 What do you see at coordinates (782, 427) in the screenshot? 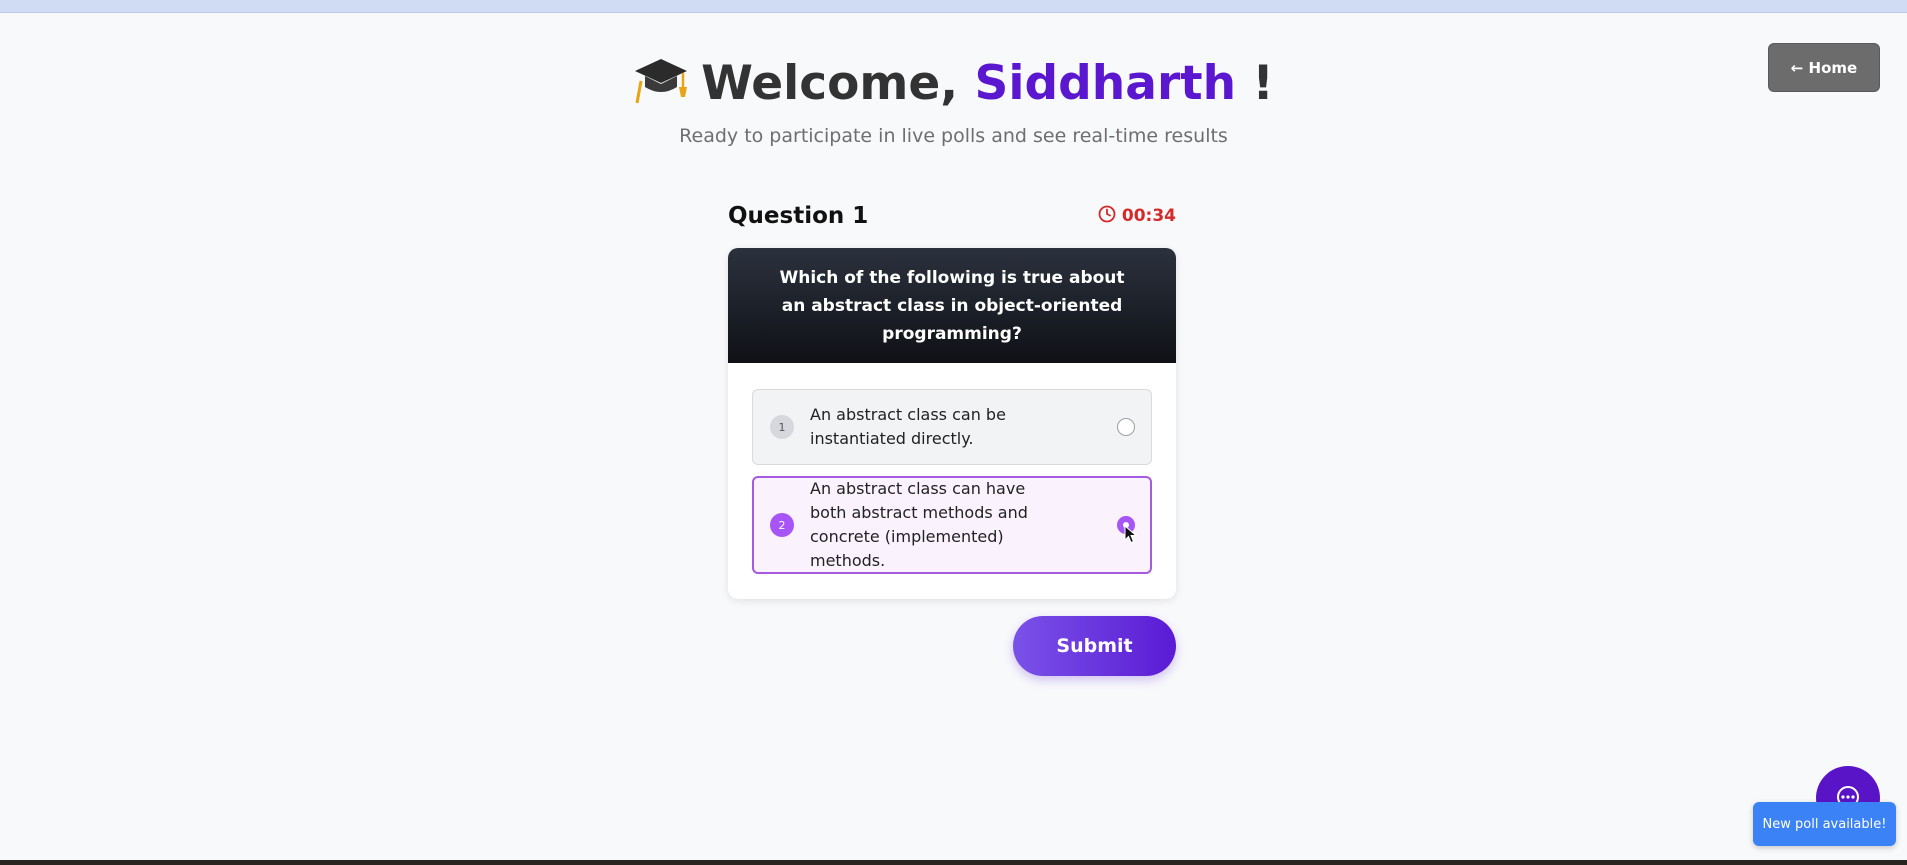
I see `option-number: 1` at bounding box center [782, 427].